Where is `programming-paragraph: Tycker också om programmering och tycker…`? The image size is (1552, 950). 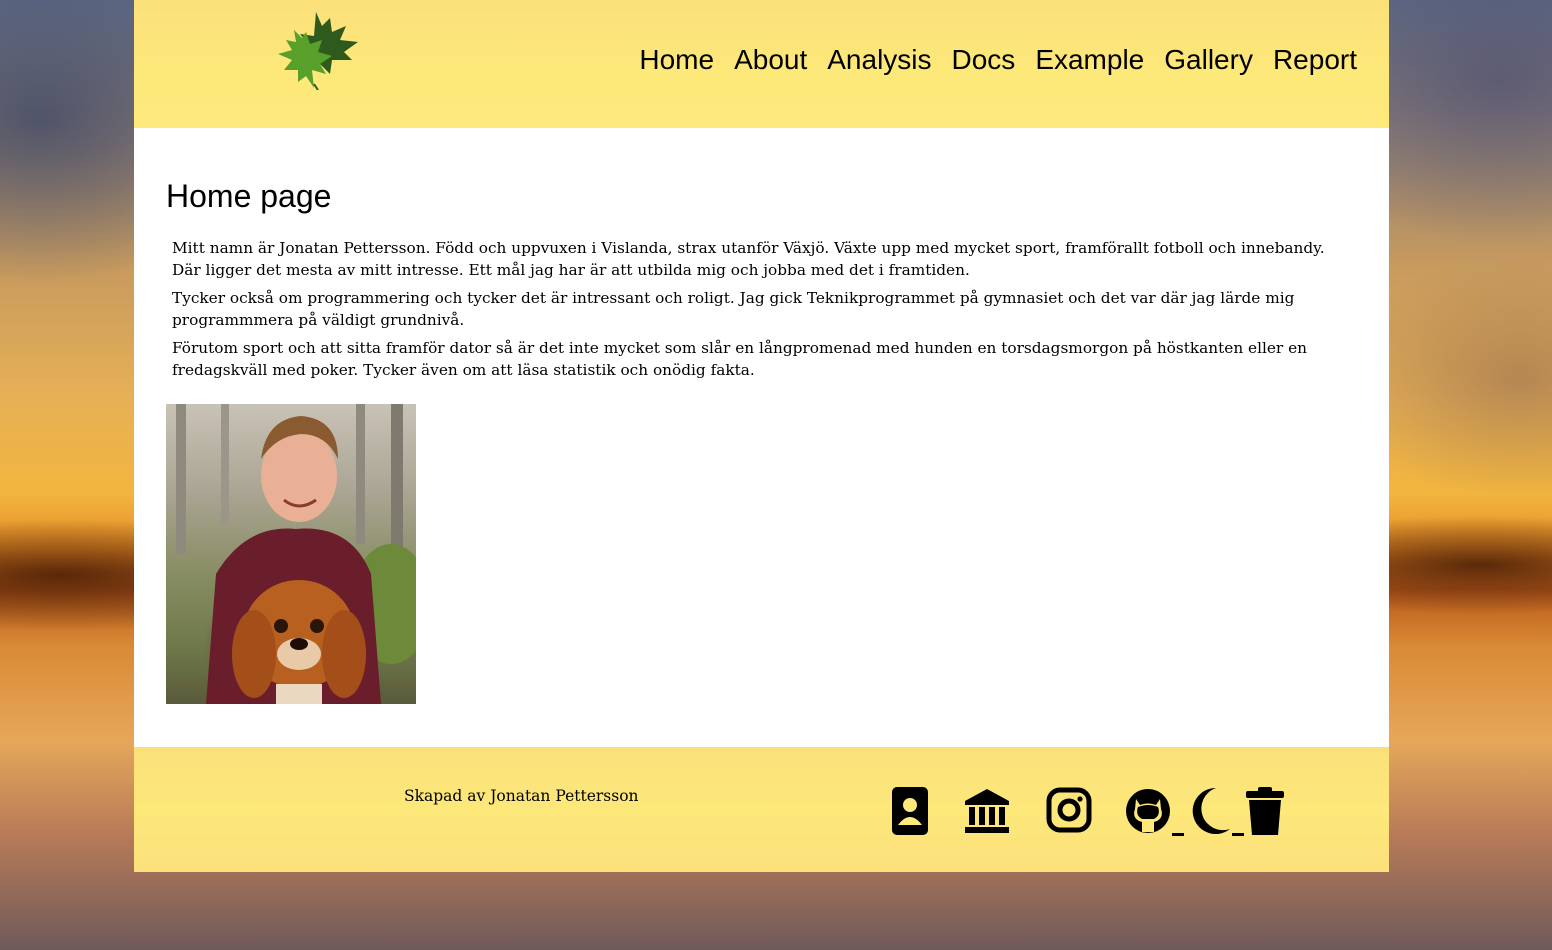
programming-paragraph: Tycker också om programmering och tycker… is located at coordinates (733, 309).